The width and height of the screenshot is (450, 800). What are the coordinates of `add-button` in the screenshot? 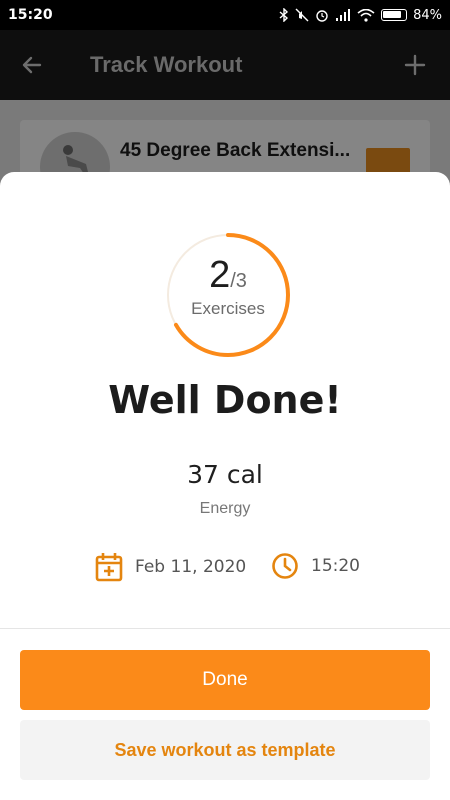 It's located at (415, 65).